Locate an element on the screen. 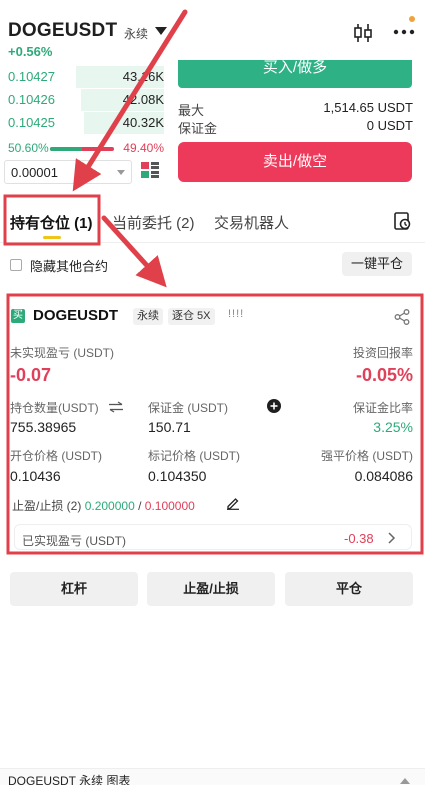 Image resolution: width=425 pixels, height=785 pixels. hide-other-contracts-label: 隐藏其他合约 is located at coordinates (69, 266).